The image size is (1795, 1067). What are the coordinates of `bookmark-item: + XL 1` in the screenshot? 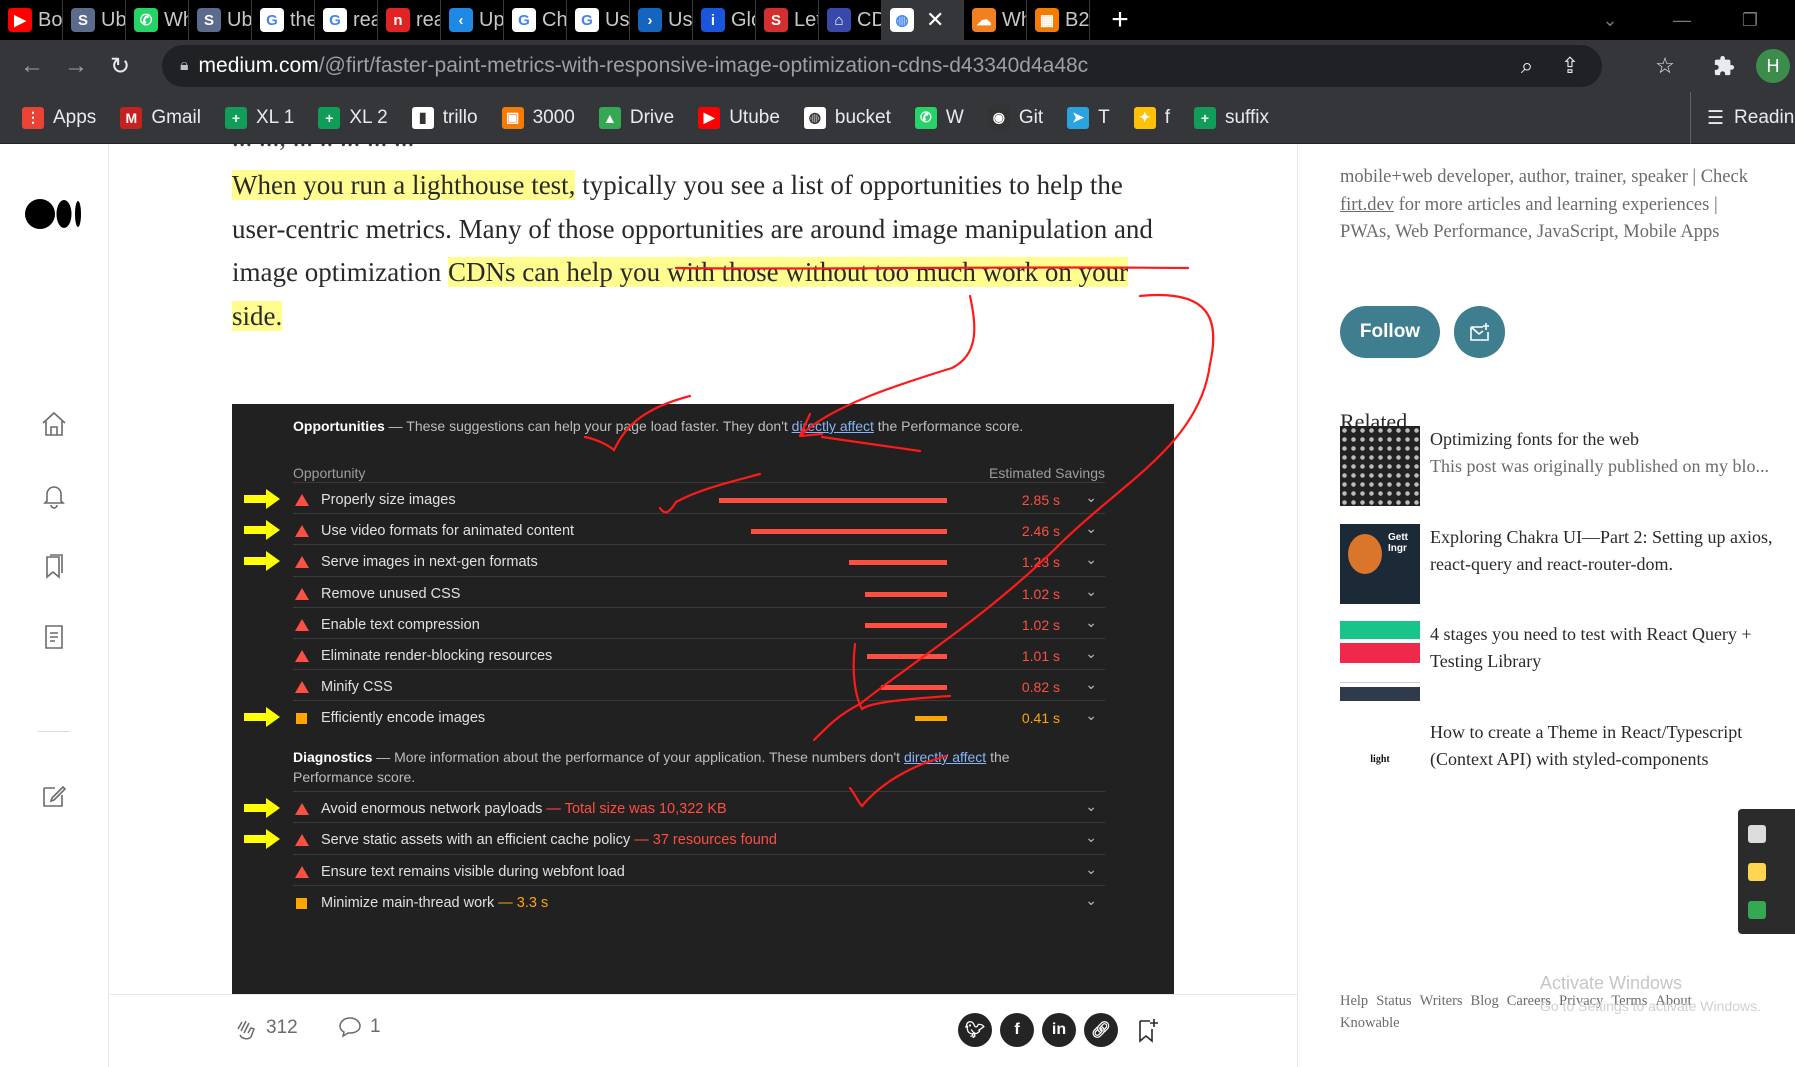 It's located at (259, 117).